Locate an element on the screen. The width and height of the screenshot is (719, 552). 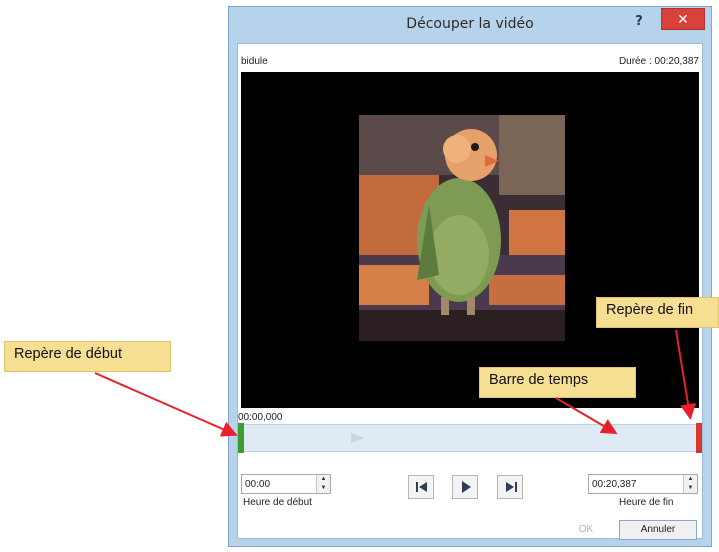
arrow-to-timeline is located at coordinates (586, 416).